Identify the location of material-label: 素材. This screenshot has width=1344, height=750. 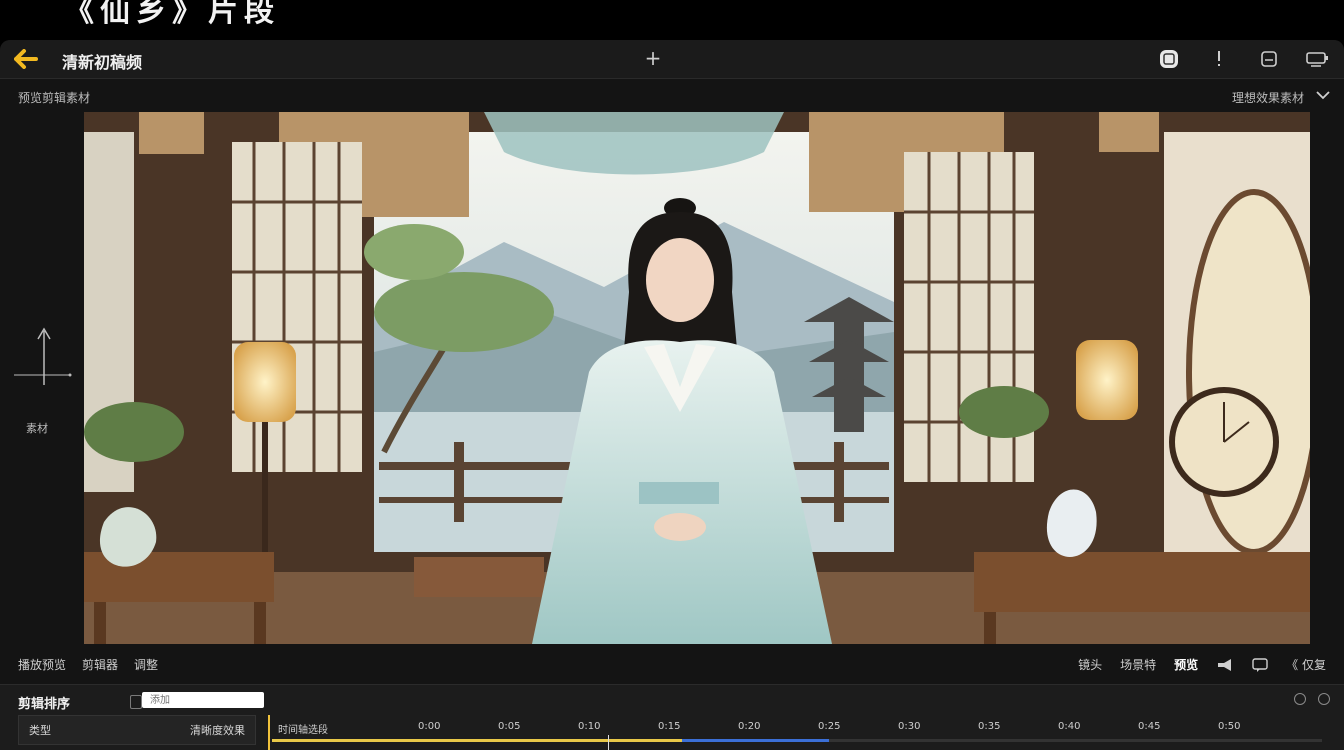
(37, 428).